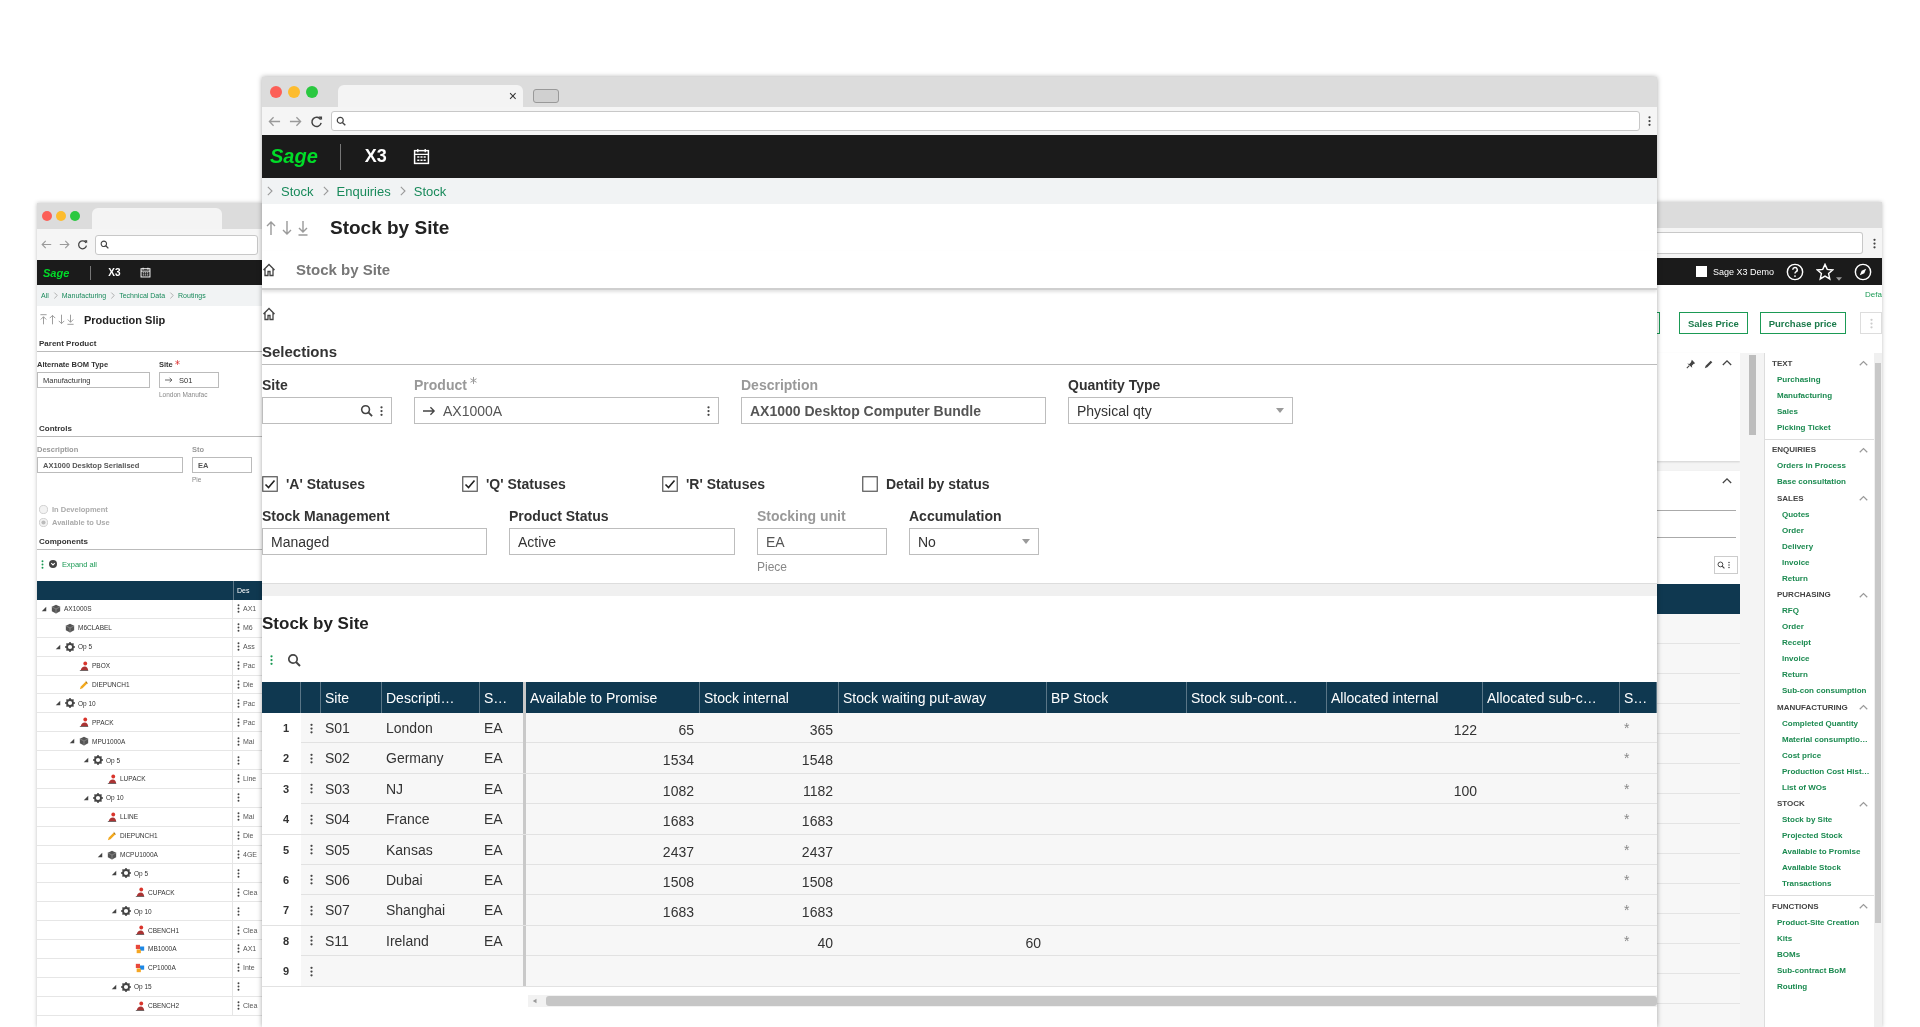 The height and width of the screenshot is (1027, 1920). I want to click on section-title: PURCHASING, so click(1804, 595).